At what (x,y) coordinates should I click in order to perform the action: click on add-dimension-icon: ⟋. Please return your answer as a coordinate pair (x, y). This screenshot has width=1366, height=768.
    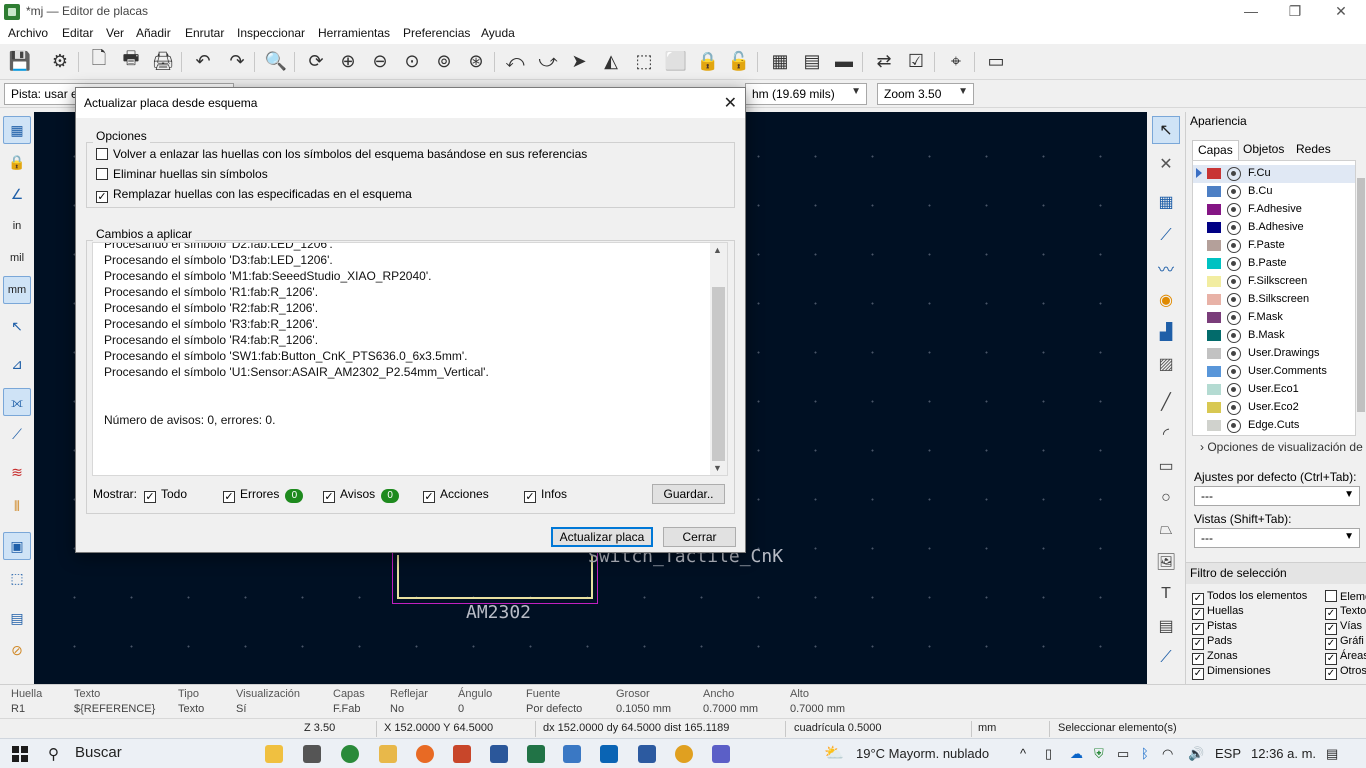
    Looking at the image, I should click on (1166, 658).